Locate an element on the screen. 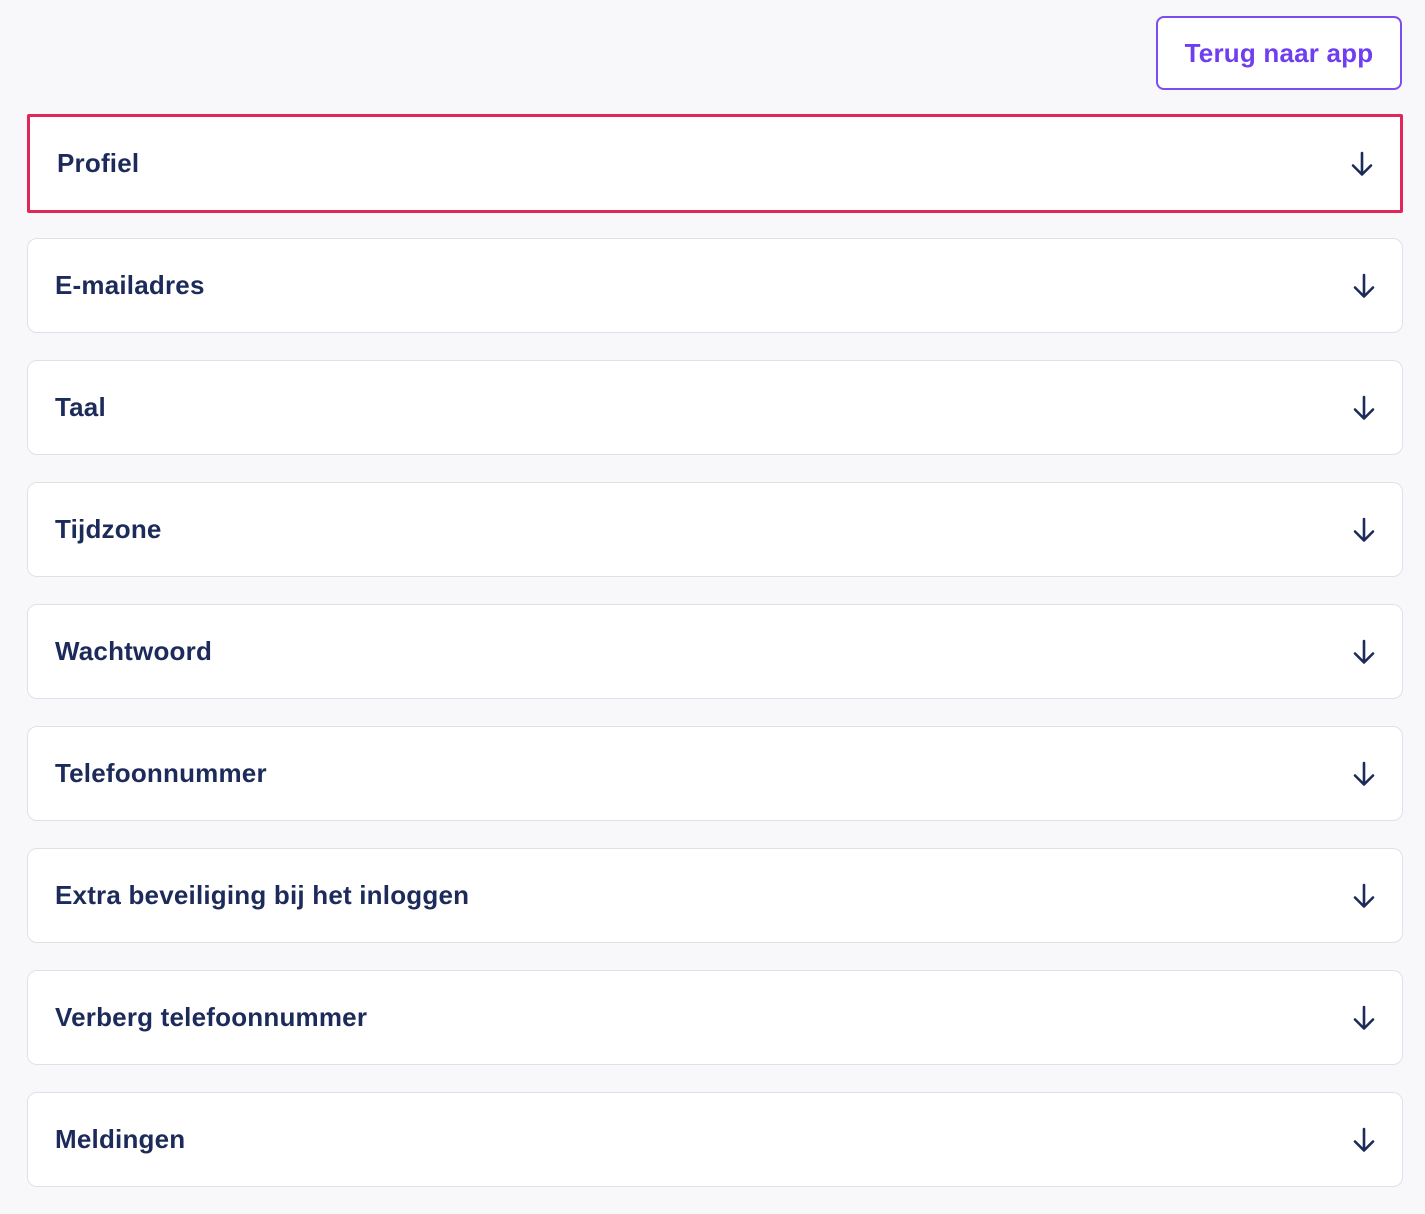 The width and height of the screenshot is (1425, 1214). accordion-item-profiel: Profiel is located at coordinates (715, 163).